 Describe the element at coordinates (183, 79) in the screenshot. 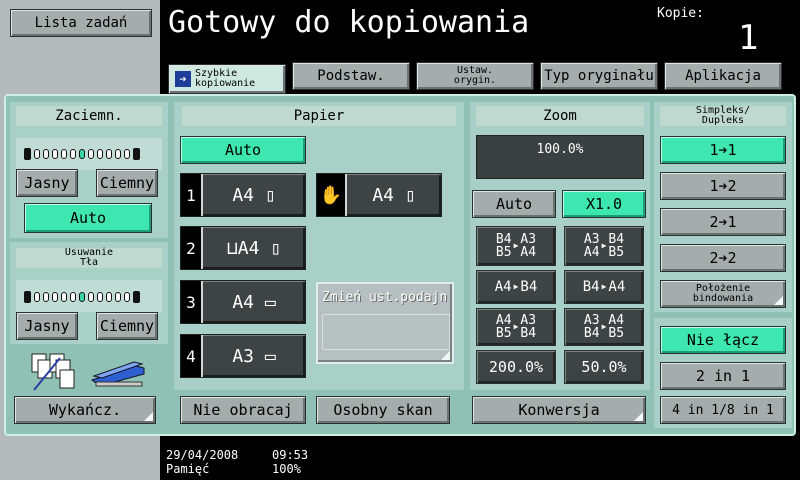

I see `arrow-right-icon: ➔` at that location.